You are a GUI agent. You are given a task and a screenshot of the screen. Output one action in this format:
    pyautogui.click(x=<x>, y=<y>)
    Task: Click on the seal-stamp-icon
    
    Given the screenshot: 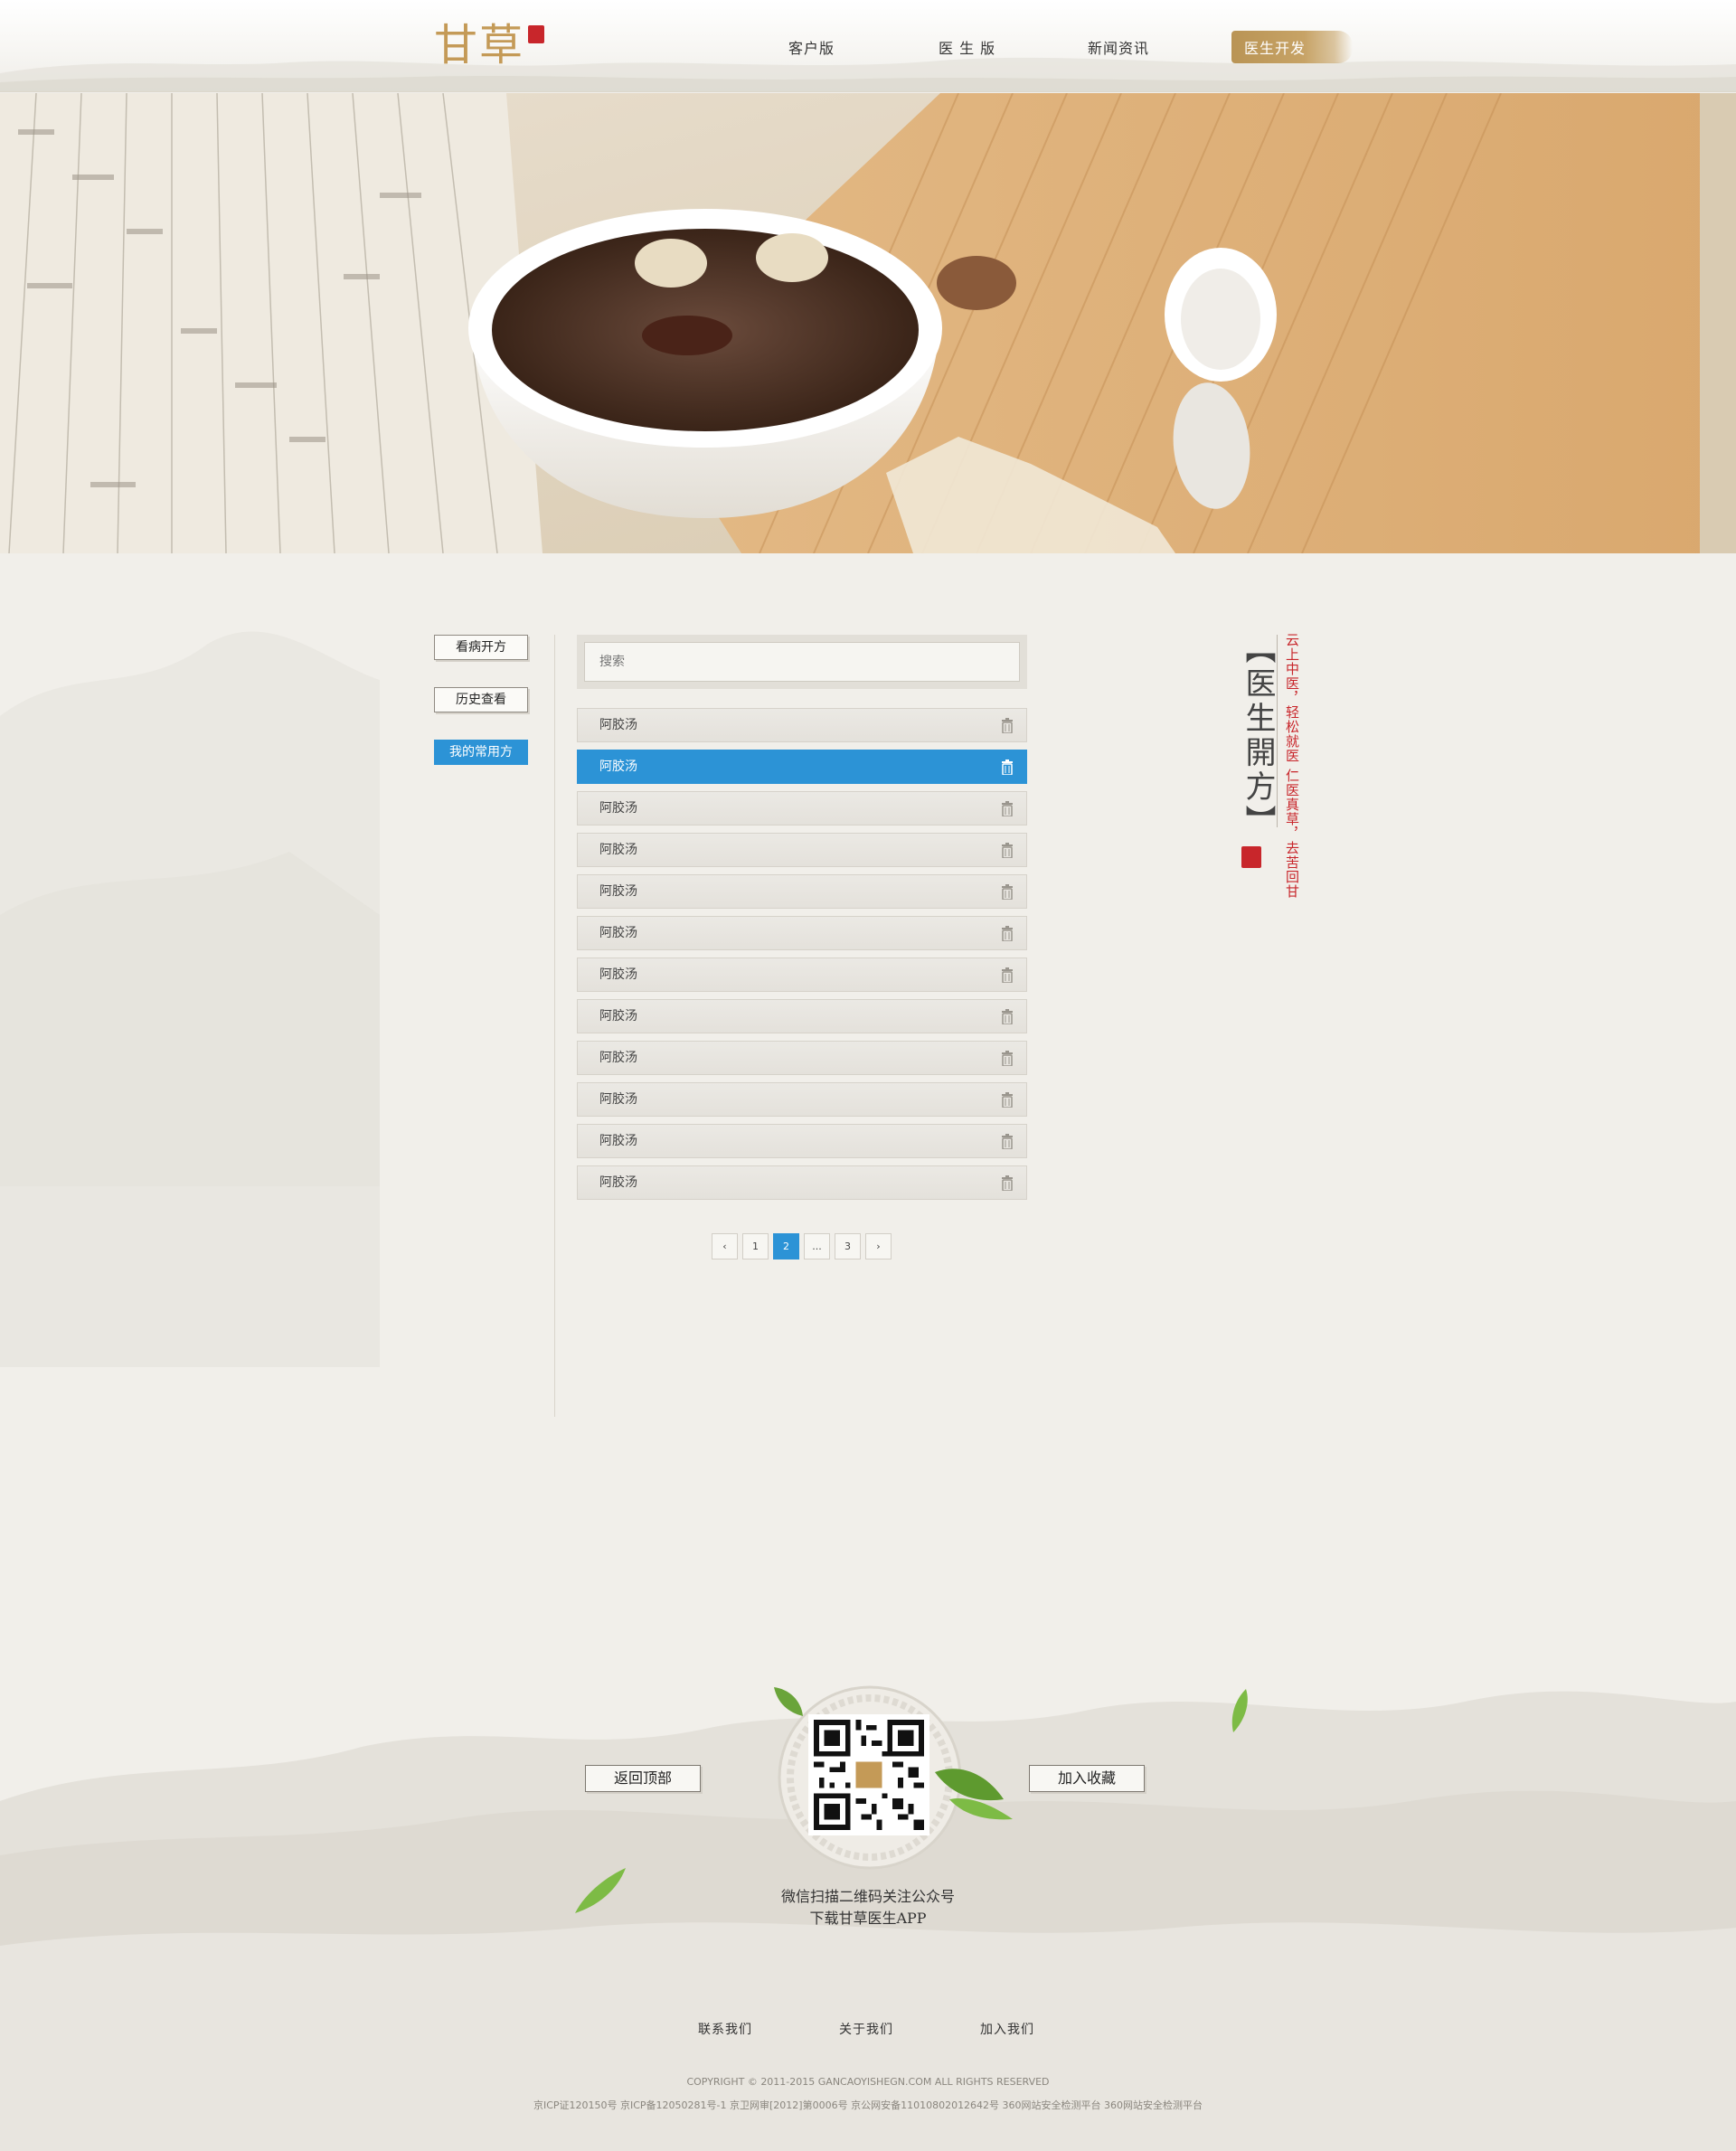 What is the action you would take?
    pyautogui.click(x=1251, y=857)
    